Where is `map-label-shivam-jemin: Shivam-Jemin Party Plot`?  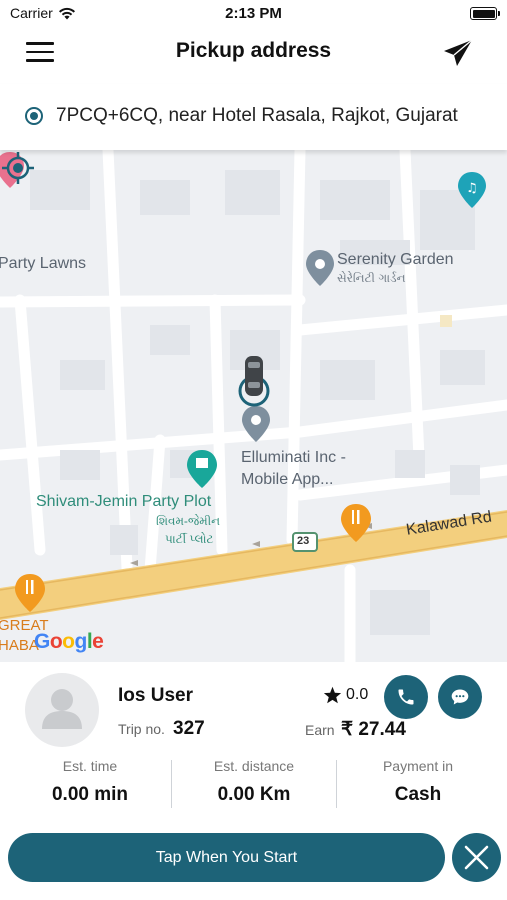 map-label-shivam-jemin: Shivam-Jemin Party Plot is located at coordinates (124, 501).